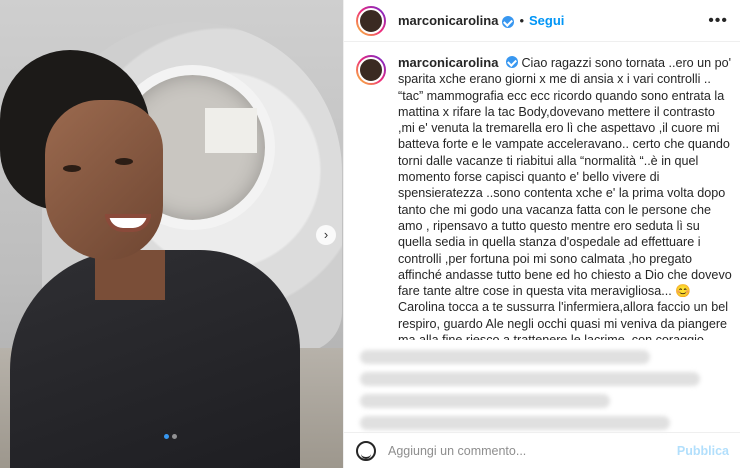  I want to click on publish-button: Pubblica, so click(703, 451).